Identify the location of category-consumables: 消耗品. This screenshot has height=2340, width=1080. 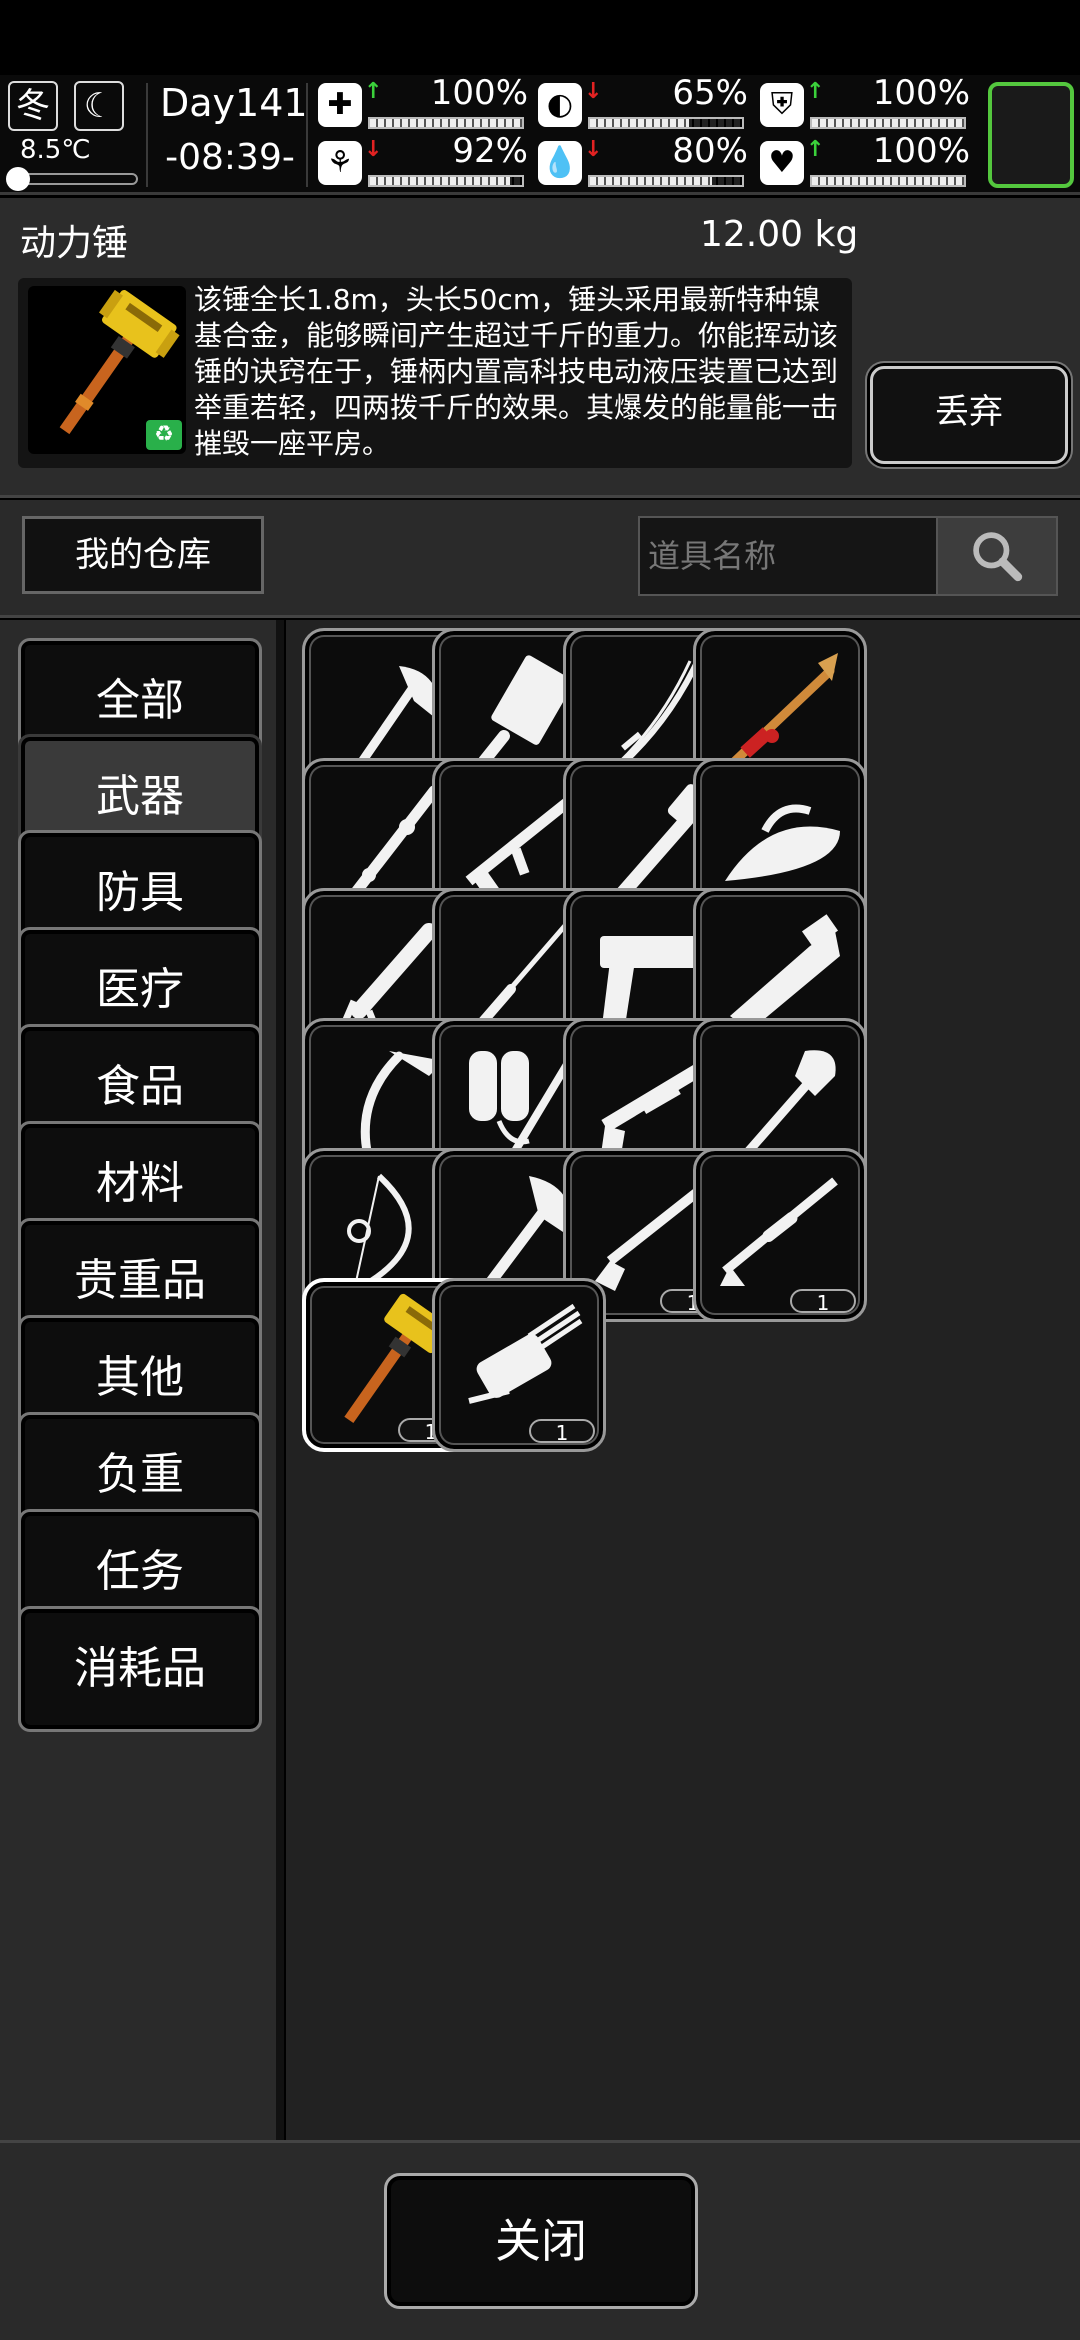
(140, 1669).